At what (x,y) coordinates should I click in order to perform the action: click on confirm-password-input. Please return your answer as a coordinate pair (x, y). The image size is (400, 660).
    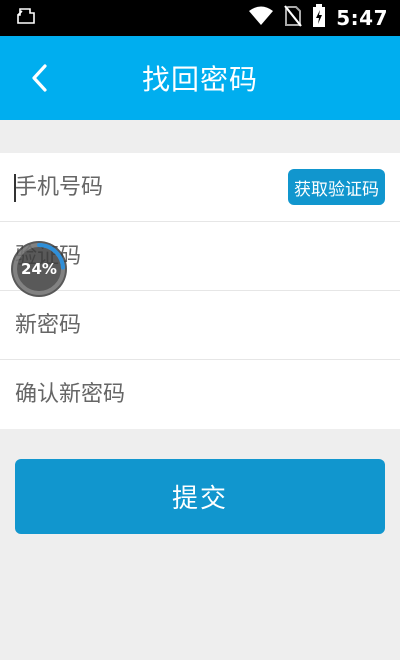
    Looking at the image, I should click on (145, 394).